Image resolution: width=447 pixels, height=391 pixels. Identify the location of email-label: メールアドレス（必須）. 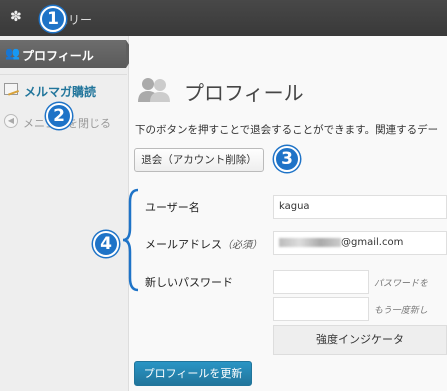
(203, 244).